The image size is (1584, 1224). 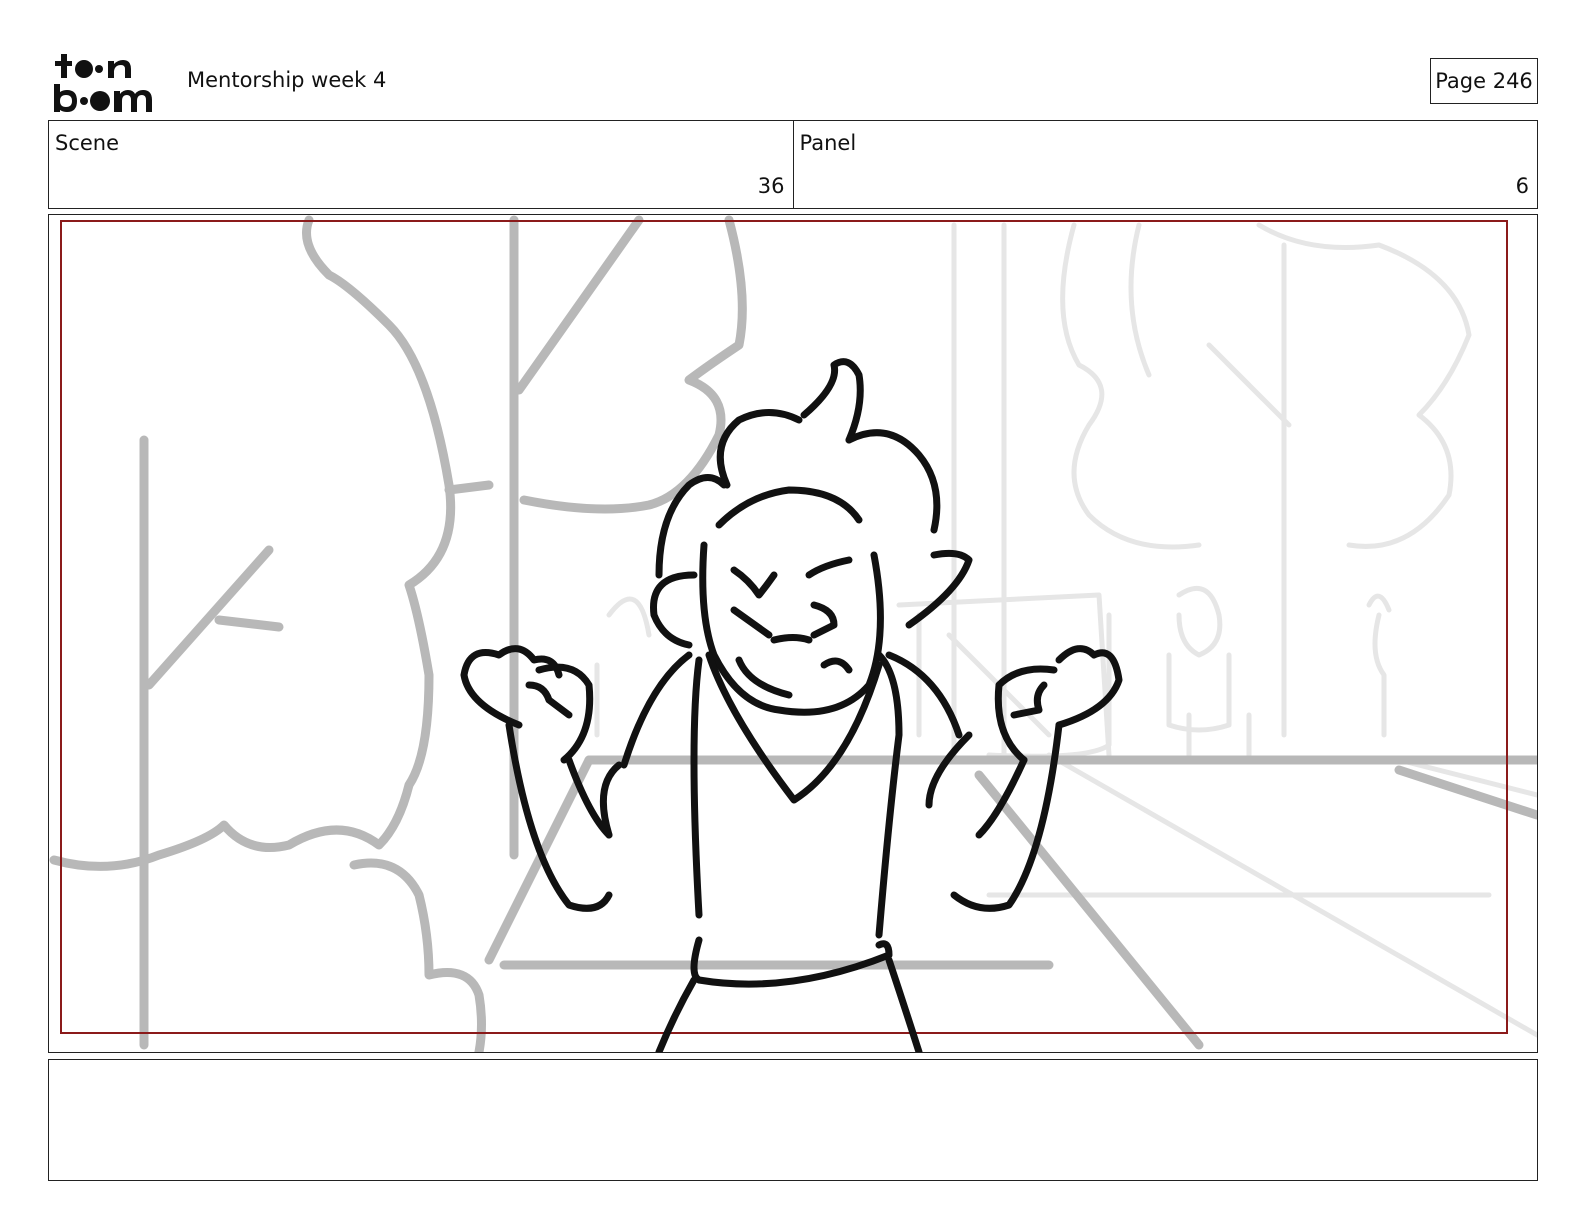 What do you see at coordinates (103, 83) in the screenshot?
I see `toon-boom-logo` at bounding box center [103, 83].